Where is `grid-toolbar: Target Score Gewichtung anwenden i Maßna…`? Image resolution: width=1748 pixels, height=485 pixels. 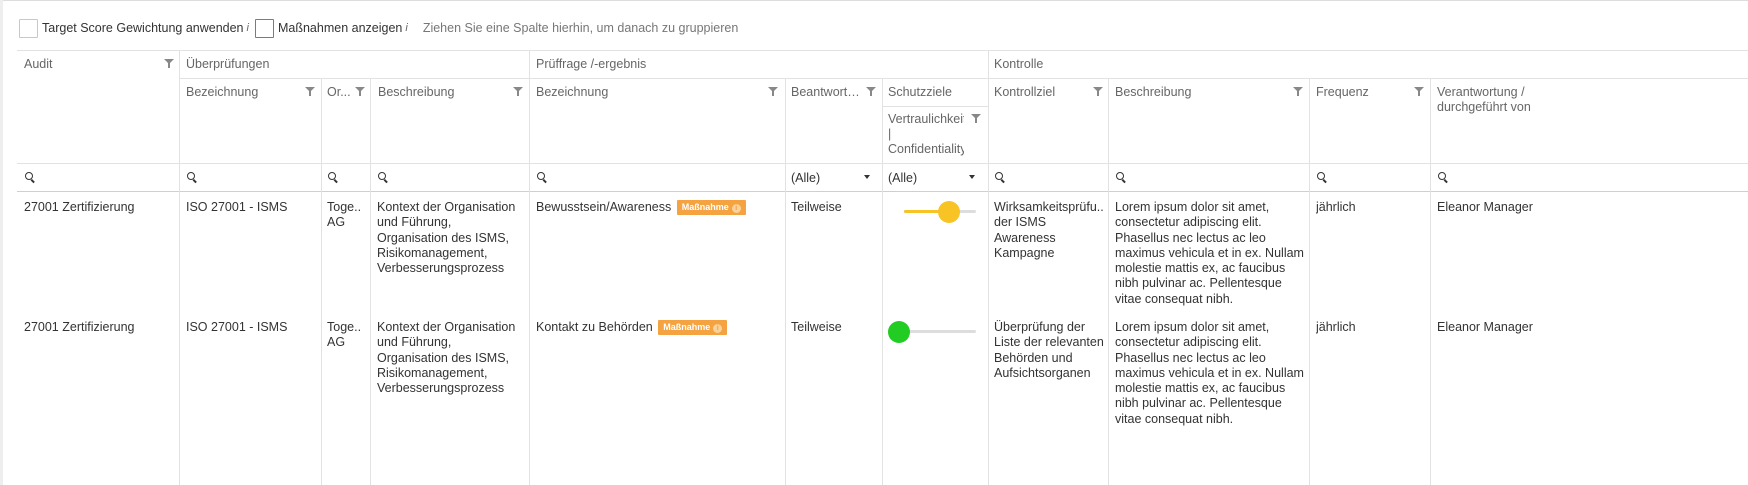 grid-toolbar: Target Score Gewichtung anwenden i Maßna… is located at coordinates (378, 28).